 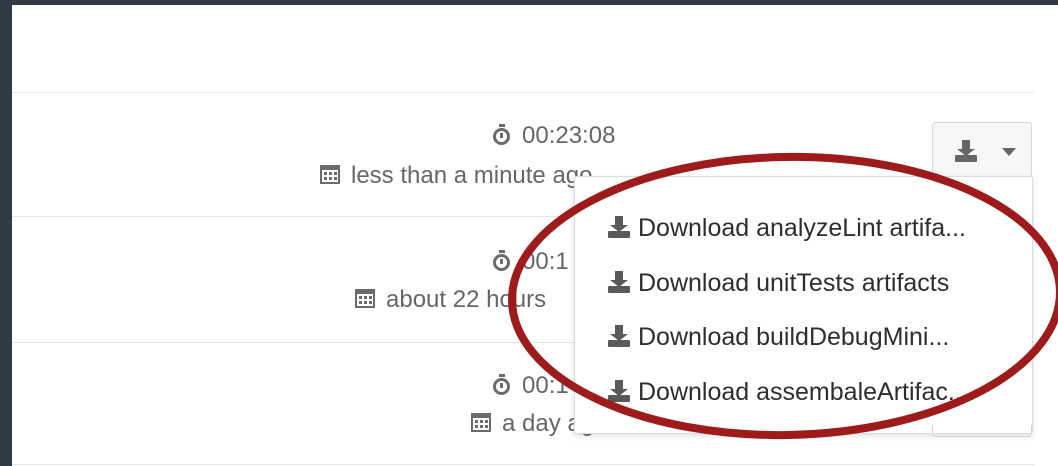 What do you see at coordinates (1009, 152) in the screenshot?
I see `caret-down-icon` at bounding box center [1009, 152].